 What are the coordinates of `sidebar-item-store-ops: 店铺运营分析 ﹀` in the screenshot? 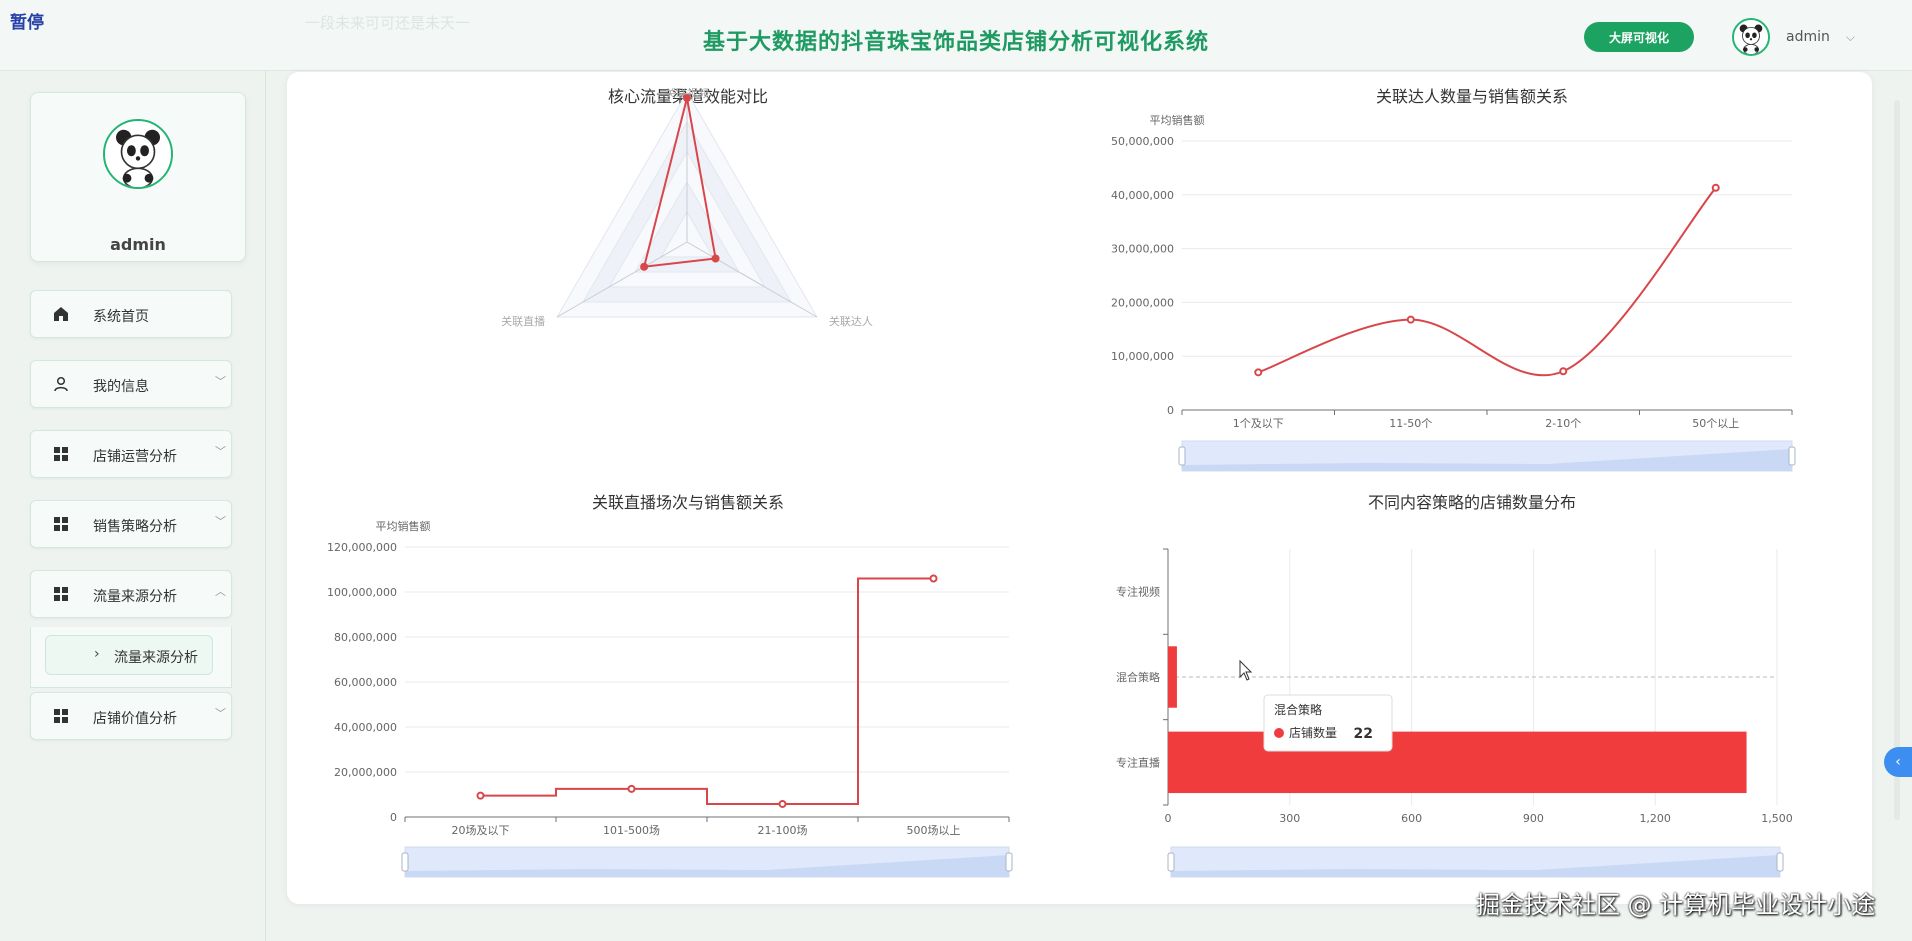 It's located at (131, 454).